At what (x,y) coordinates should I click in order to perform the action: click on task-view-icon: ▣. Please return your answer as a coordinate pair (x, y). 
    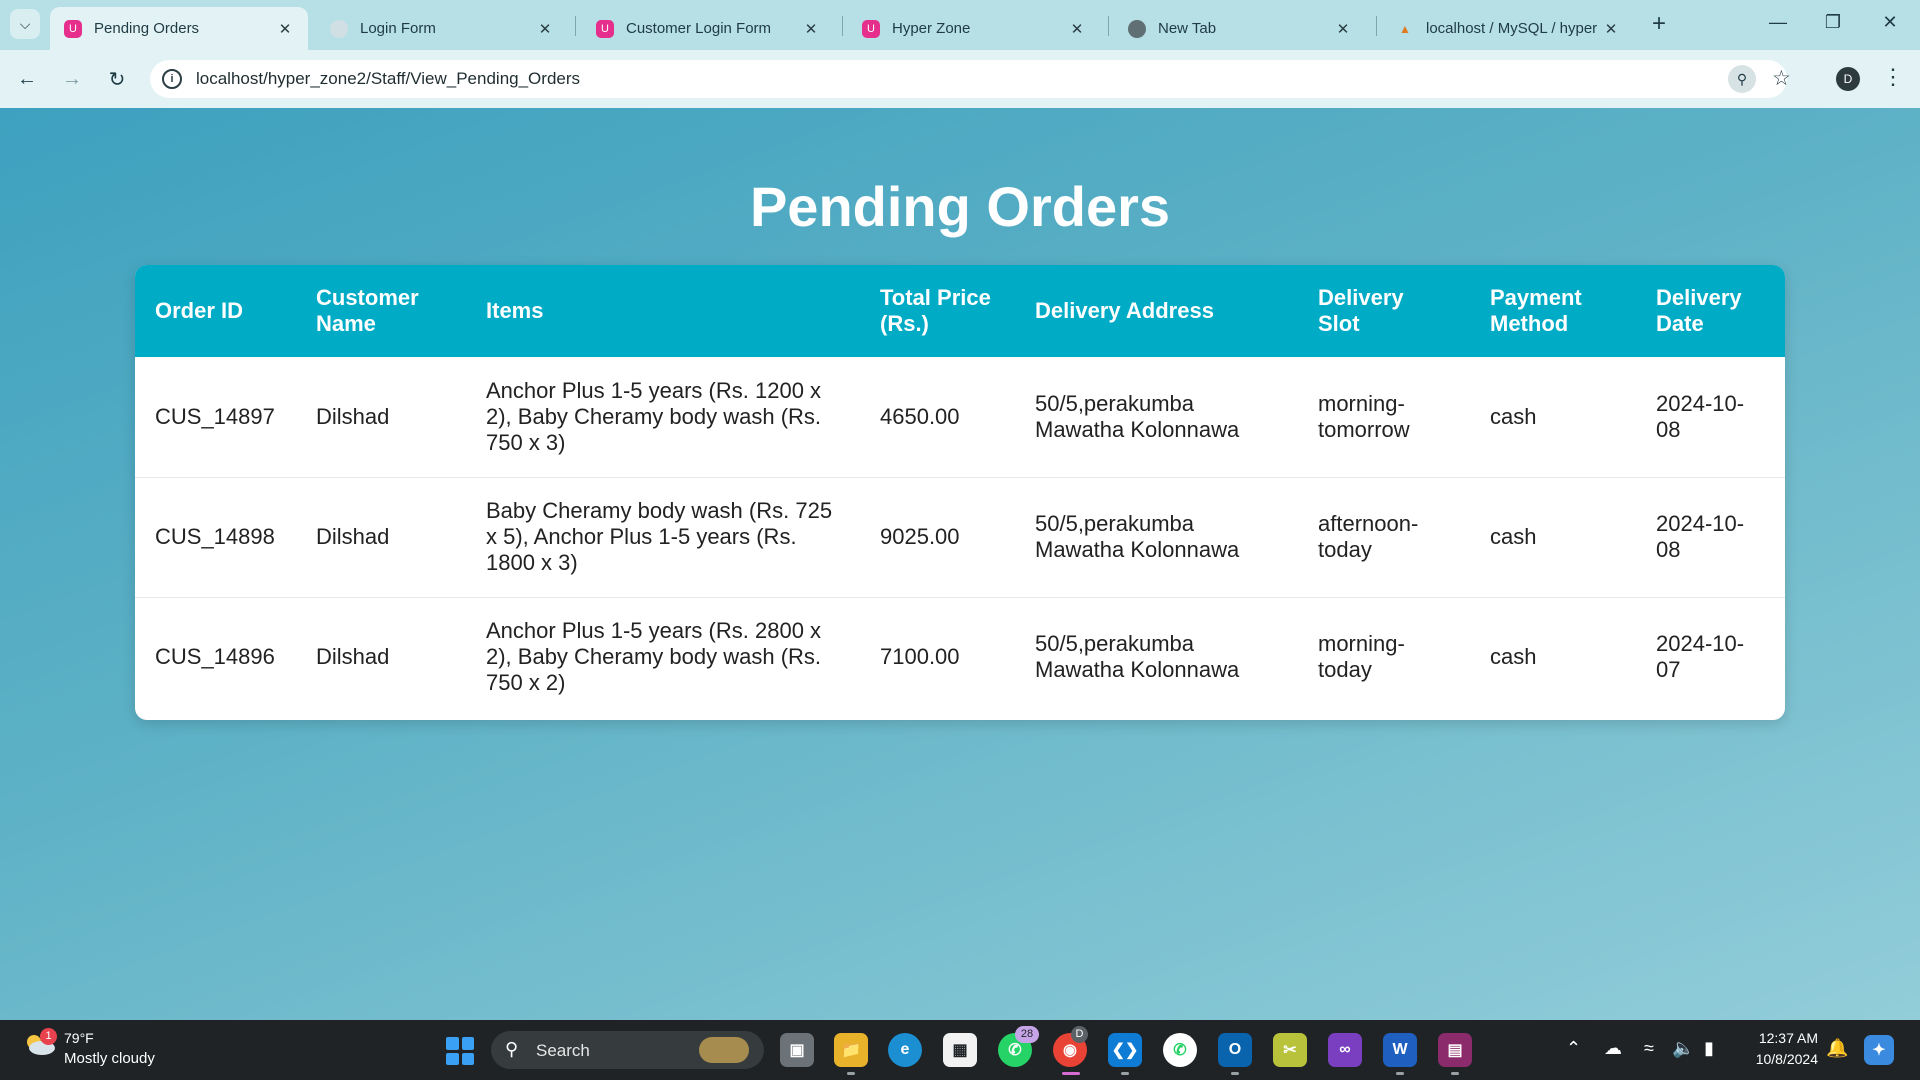
    Looking at the image, I should click on (797, 1050).